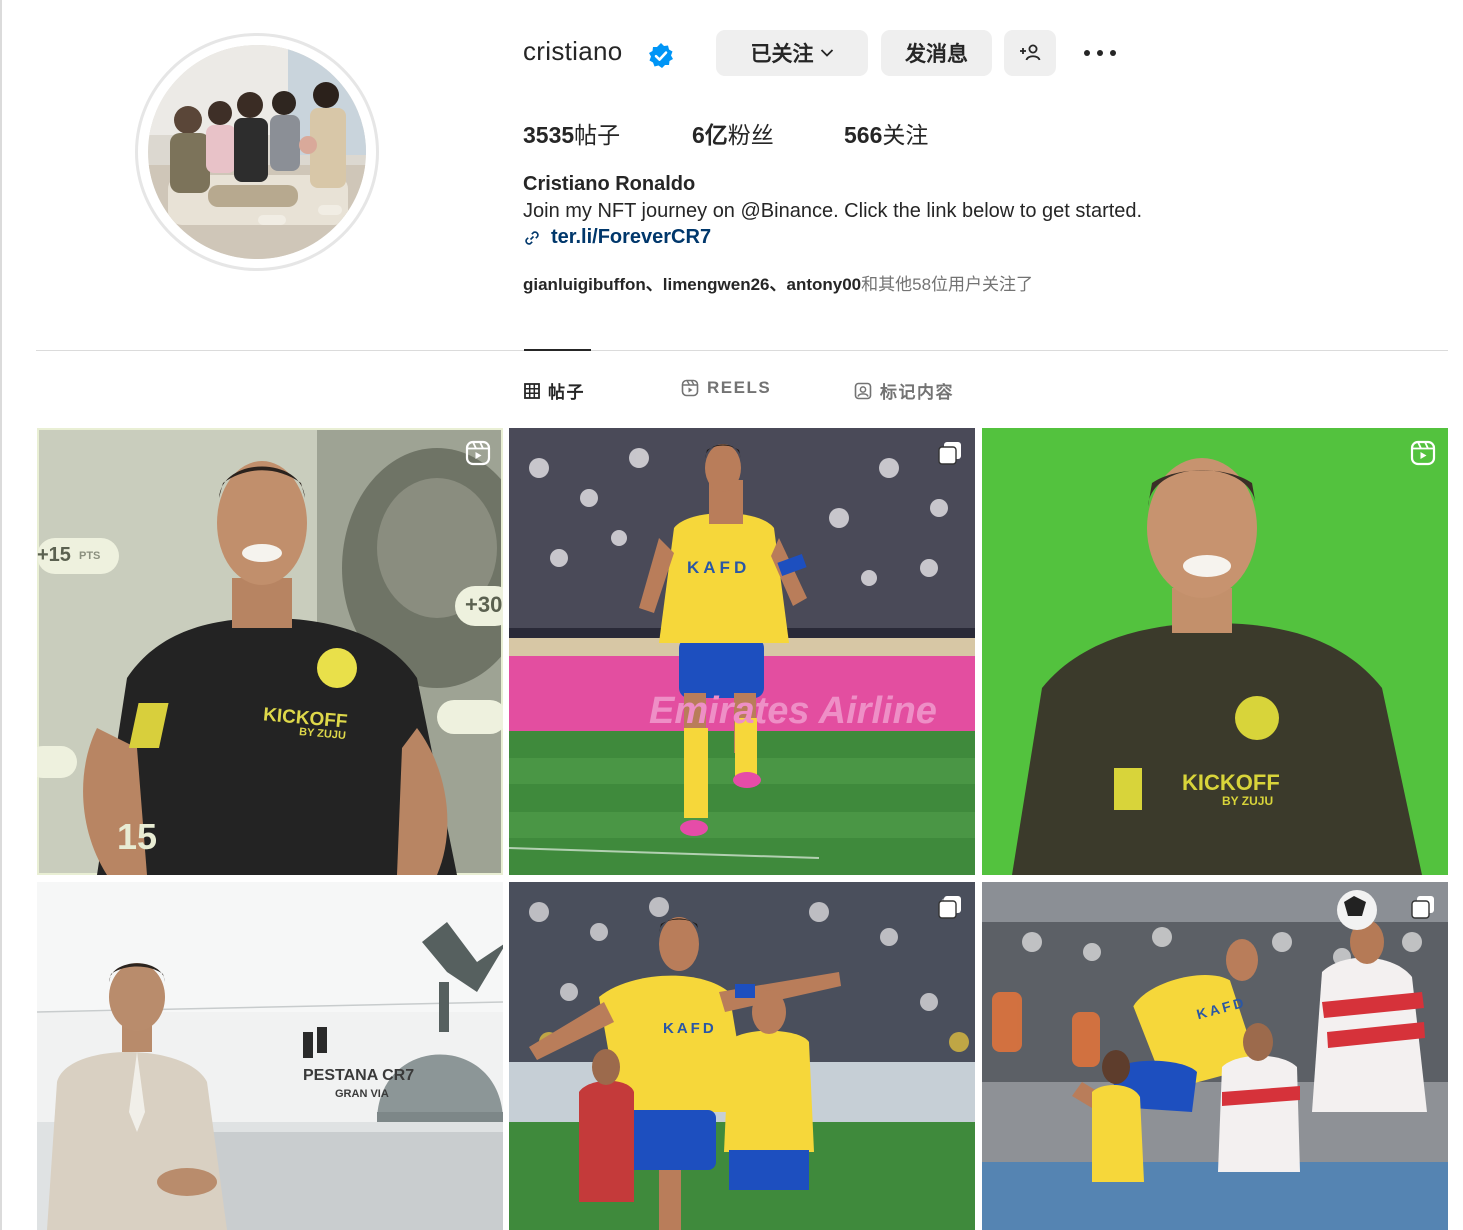  Describe the element at coordinates (54, 555) in the screenshot. I see `pts-badge-text: +15` at that location.